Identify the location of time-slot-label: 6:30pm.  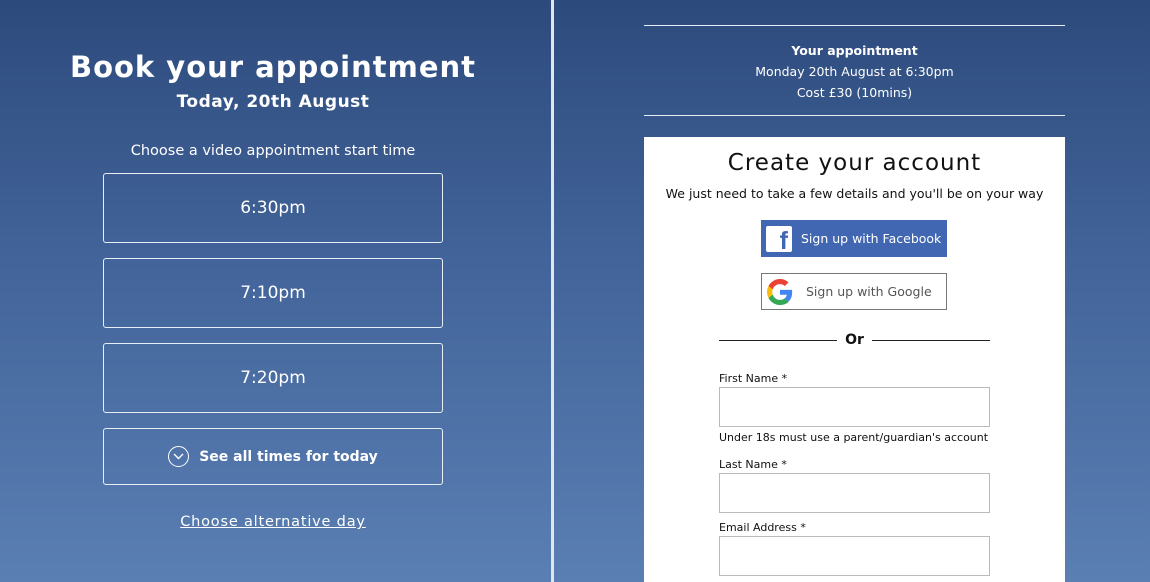
(273, 208).